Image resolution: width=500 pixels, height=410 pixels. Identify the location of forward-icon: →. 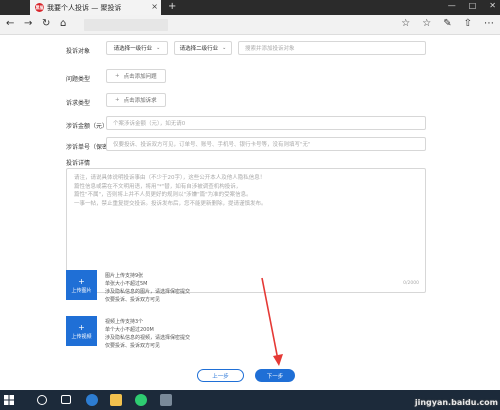
(28, 23).